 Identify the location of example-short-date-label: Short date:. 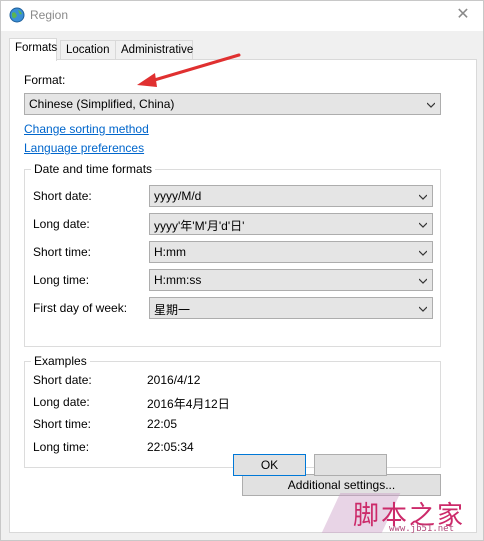
(62, 380).